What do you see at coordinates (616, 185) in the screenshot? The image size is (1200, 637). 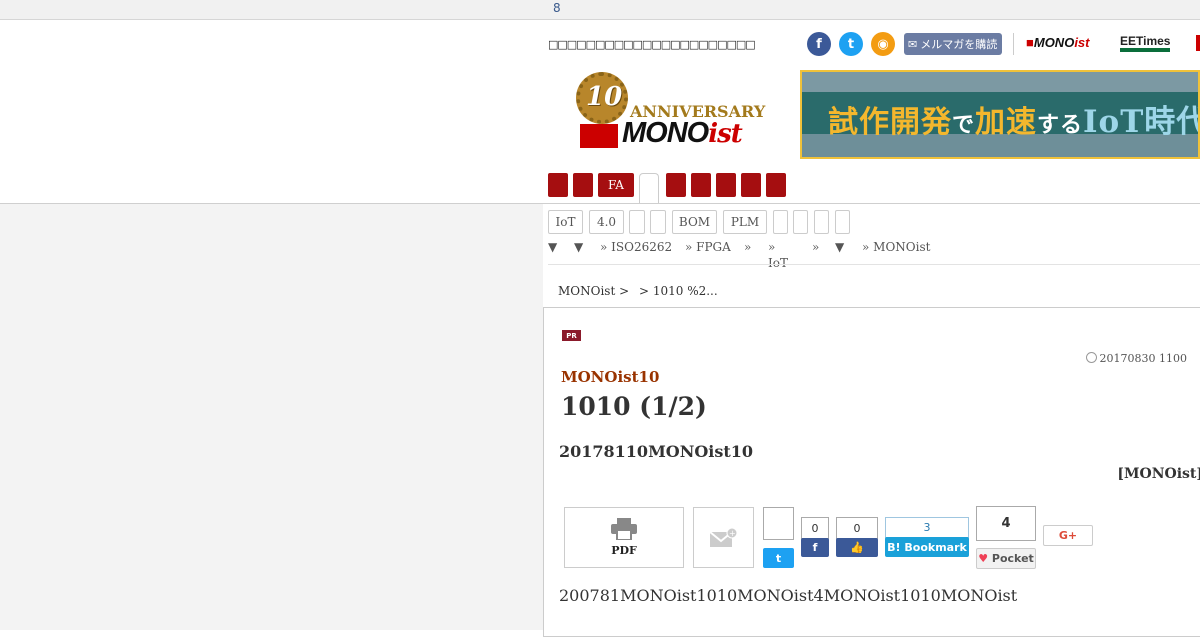 I see `nav-item-fa: FA` at bounding box center [616, 185].